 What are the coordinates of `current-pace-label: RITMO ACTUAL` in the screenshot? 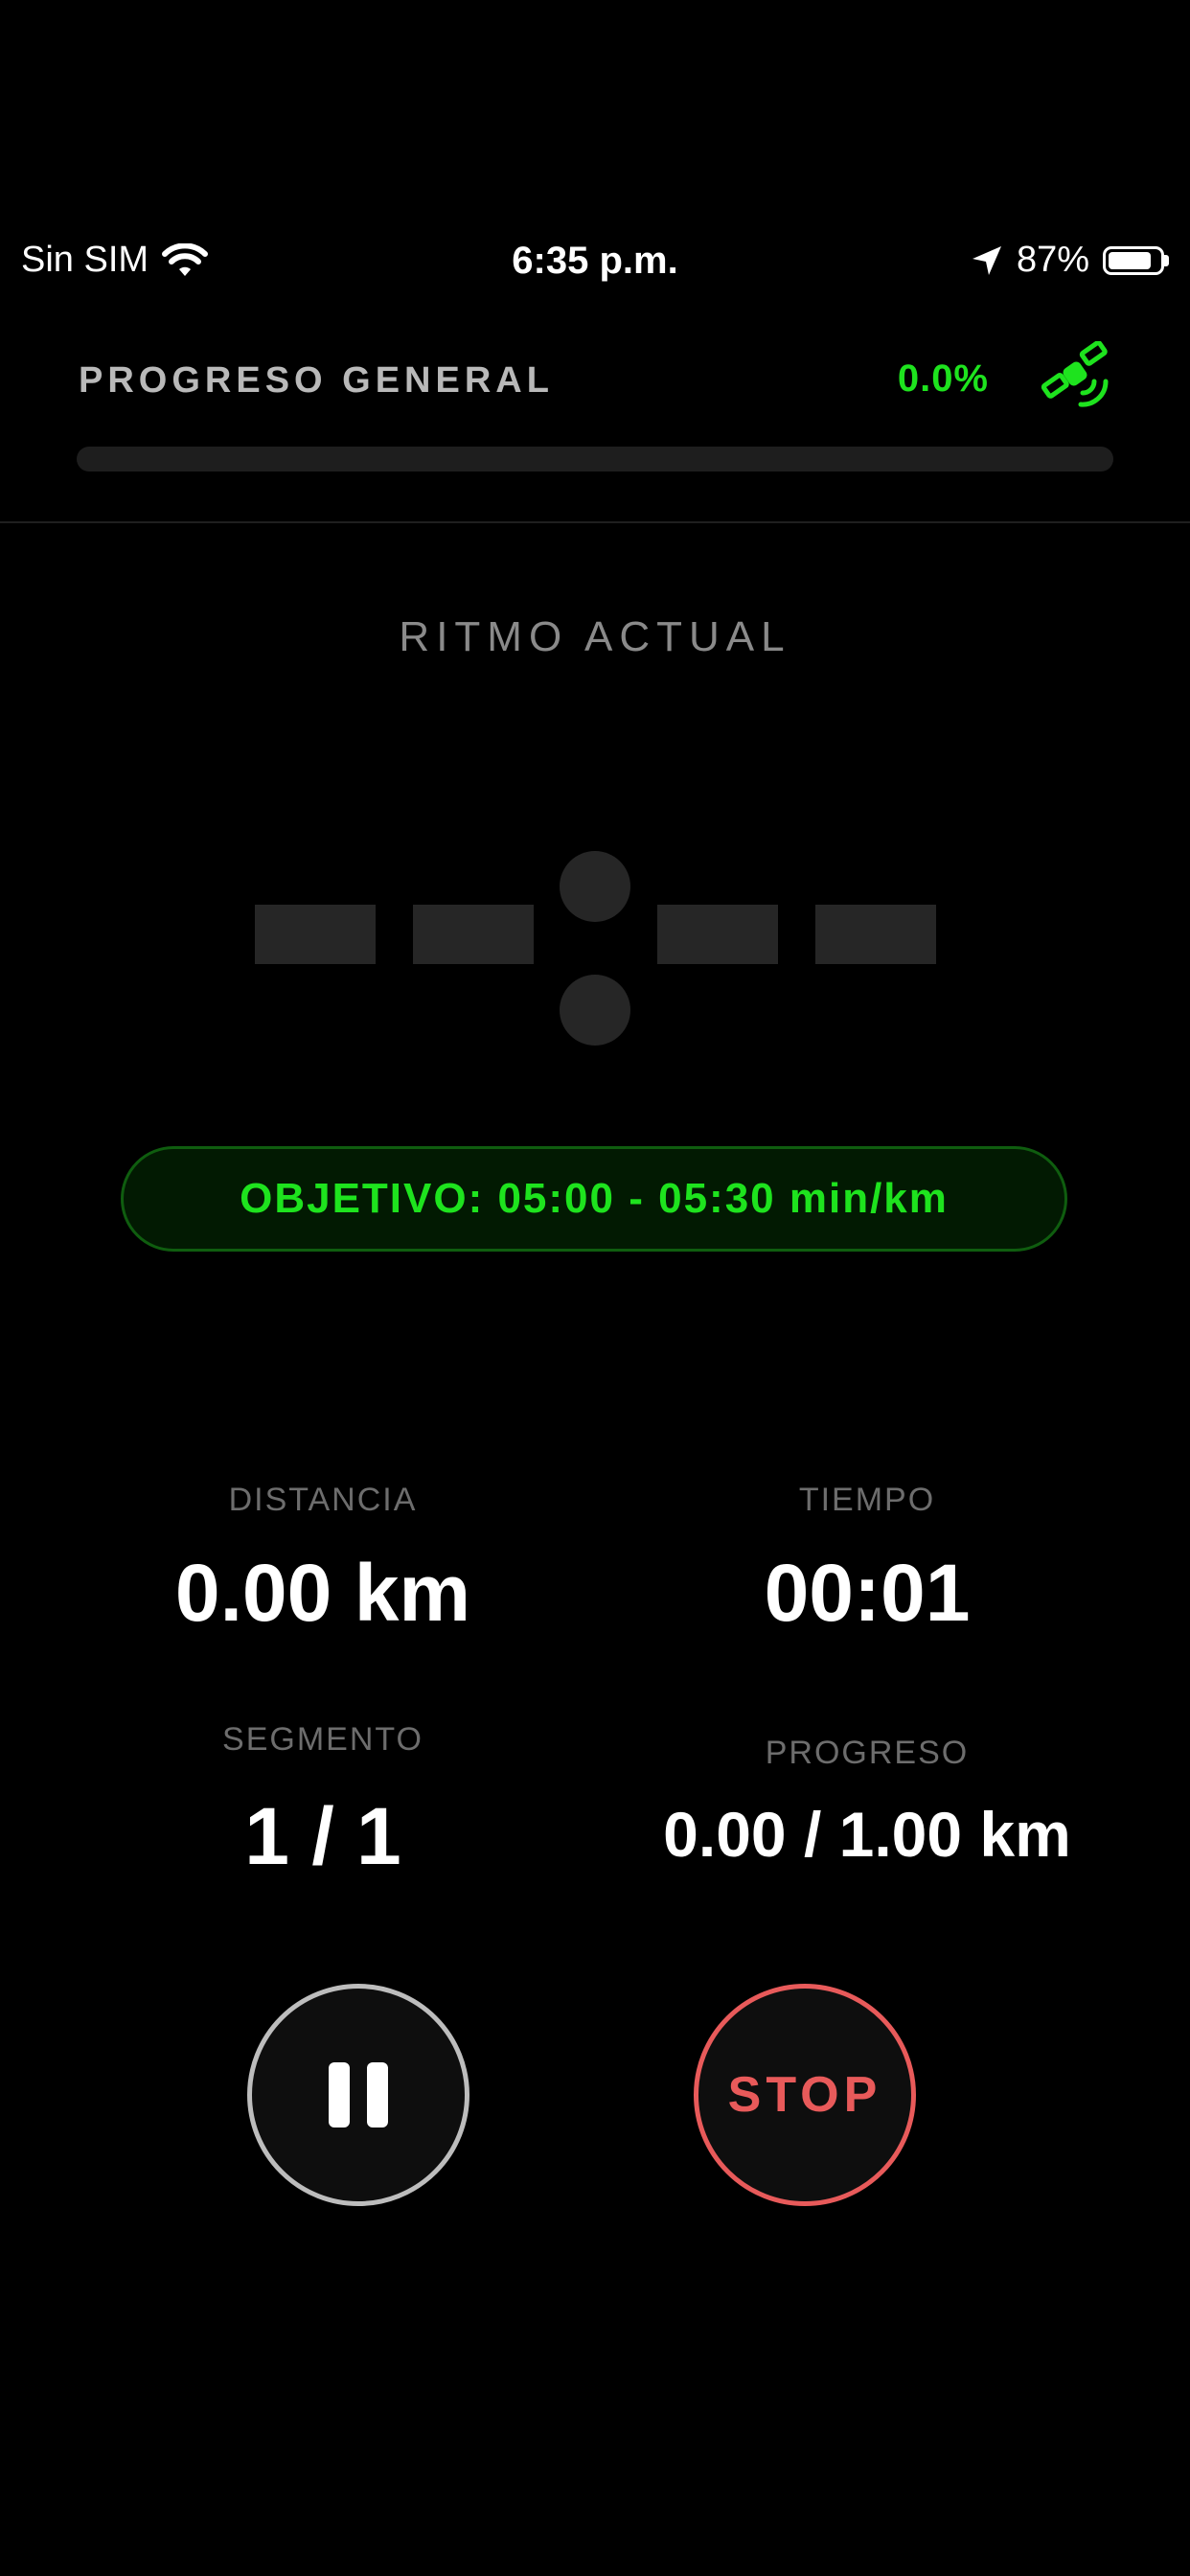 It's located at (595, 636).